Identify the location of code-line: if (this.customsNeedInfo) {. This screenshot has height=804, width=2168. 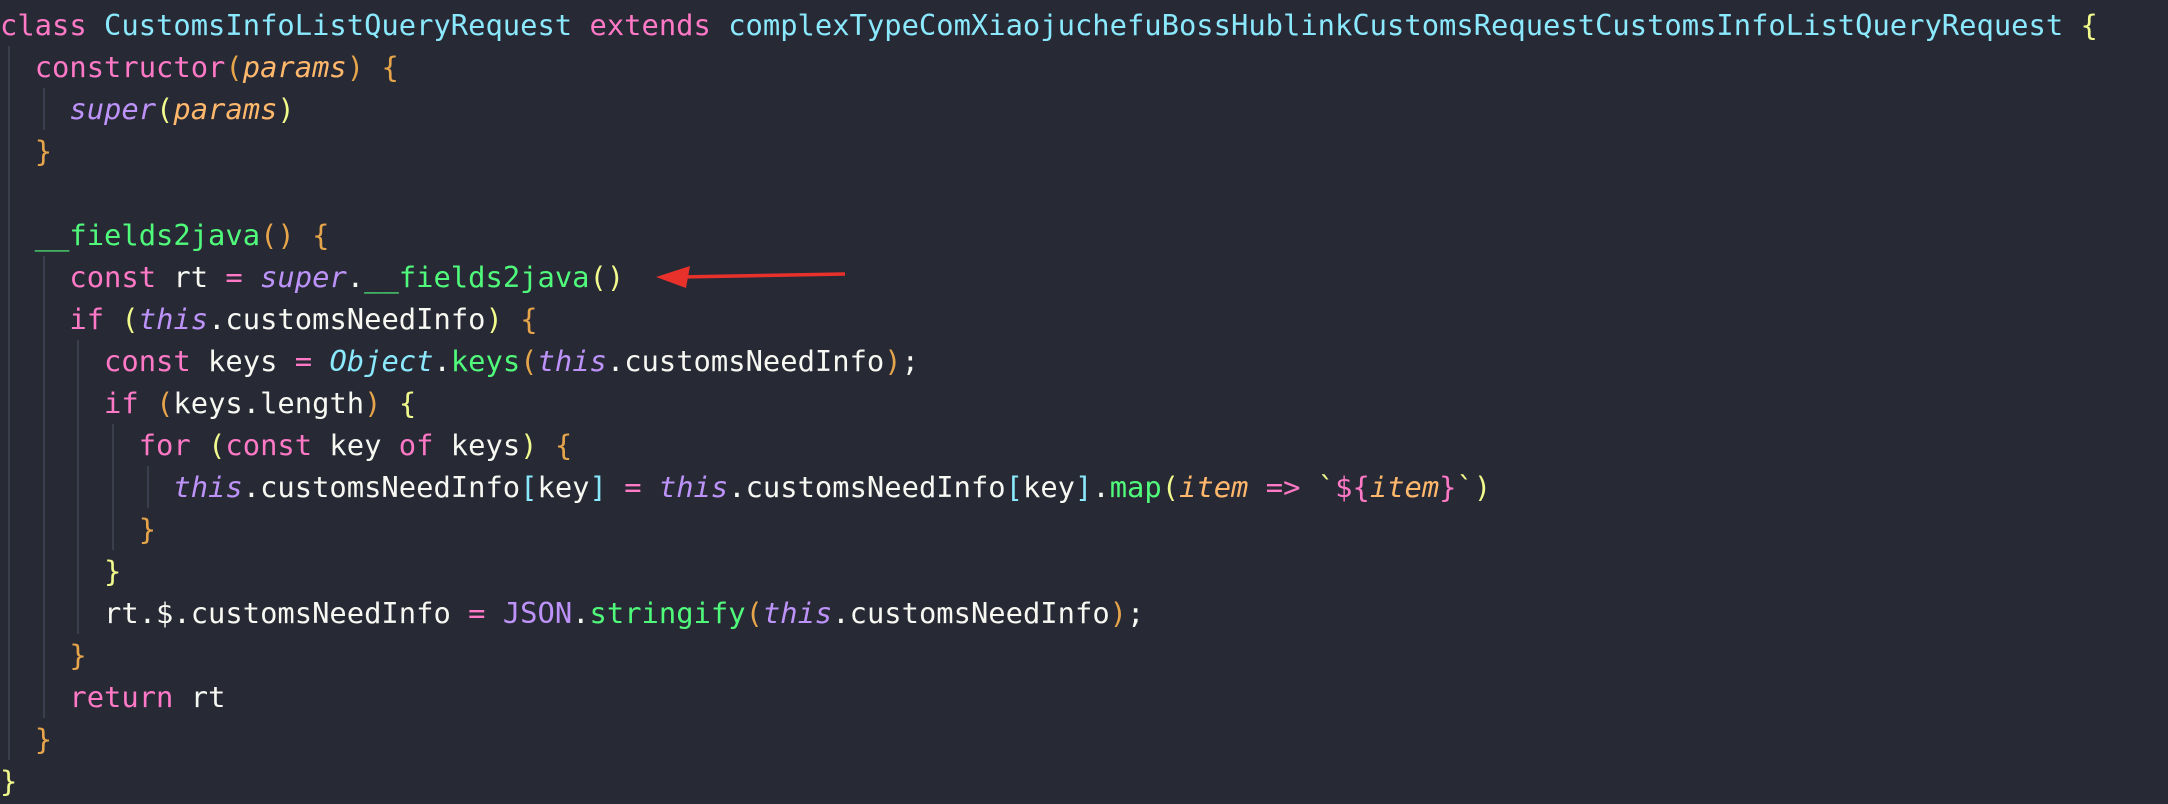
(269, 319).